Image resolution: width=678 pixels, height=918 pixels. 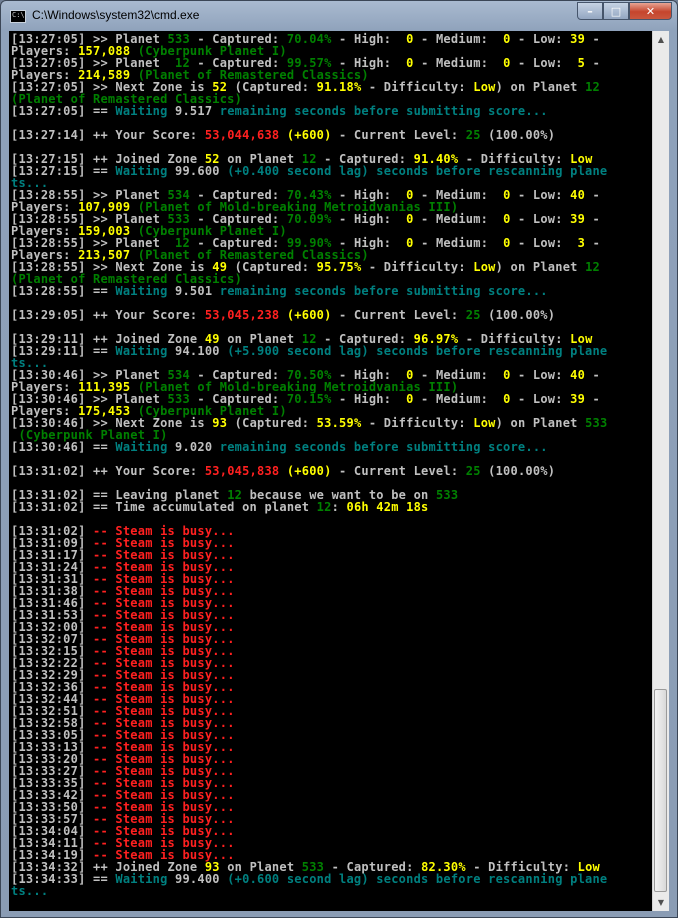 What do you see at coordinates (339, 16) in the screenshot?
I see `title-bar: C:\ C:\Windows\system32\cmd.exe – □ ✕` at bounding box center [339, 16].